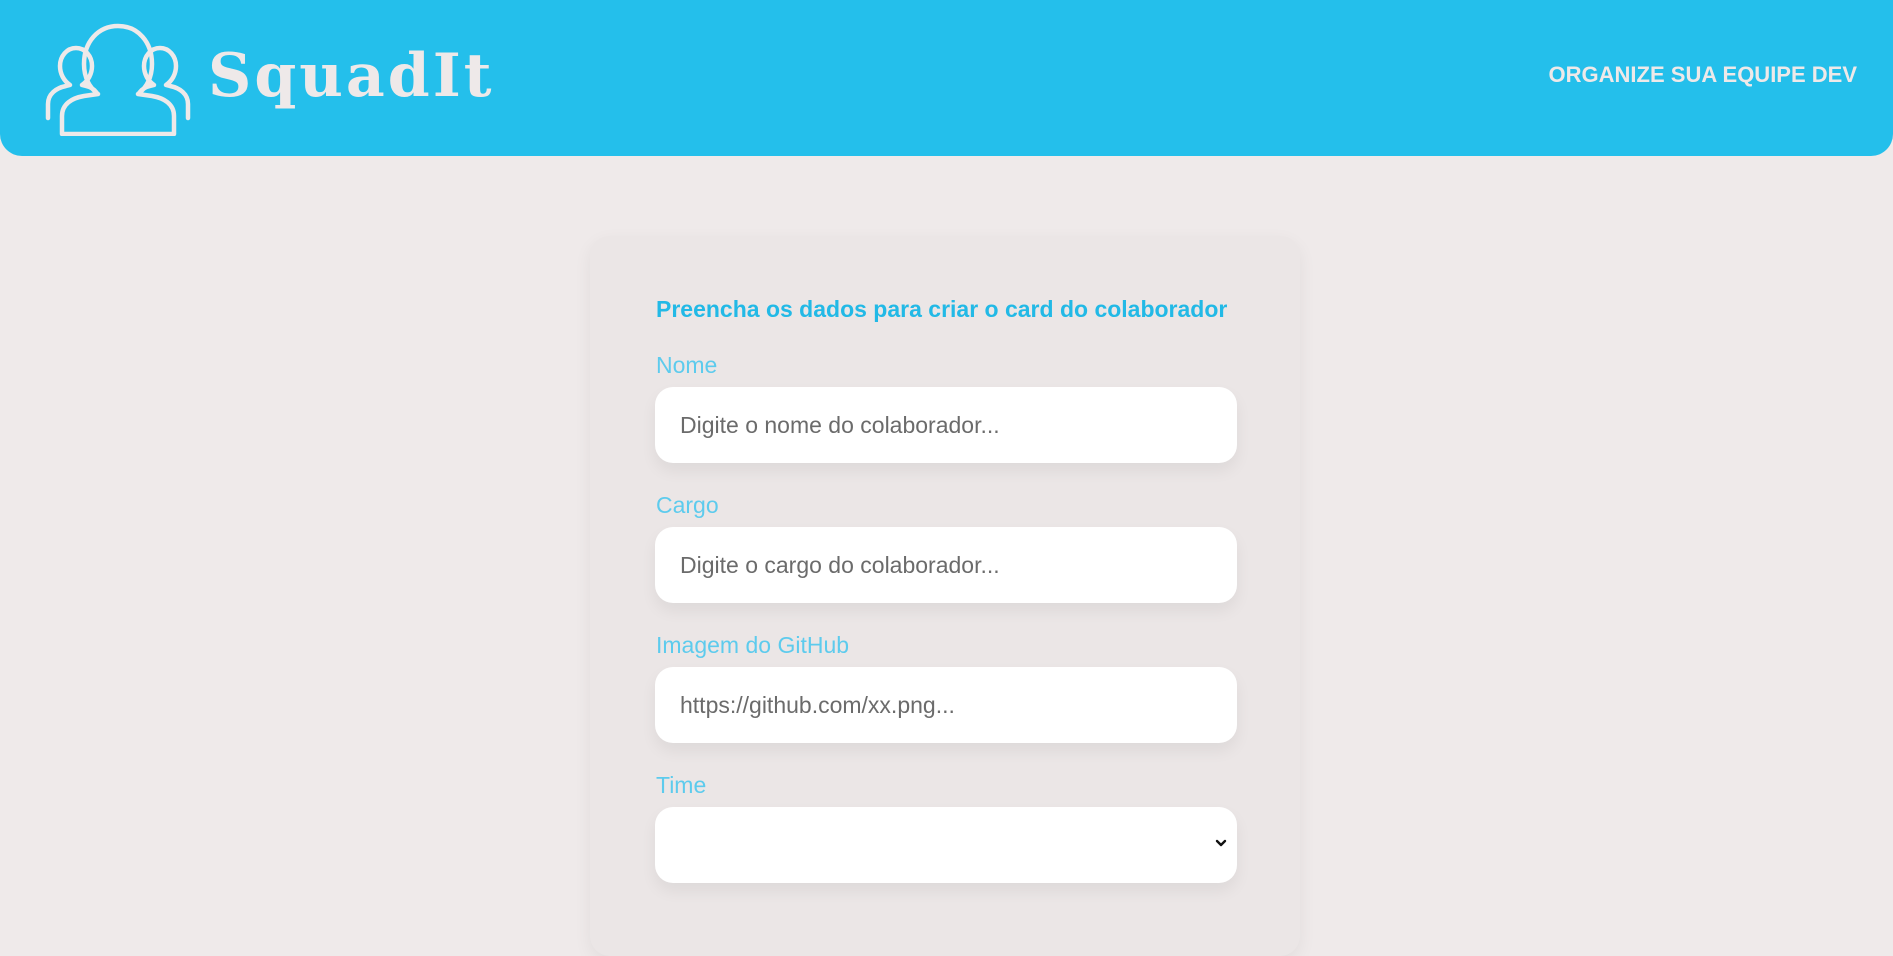  I want to click on role-label: Cargo, so click(687, 505).